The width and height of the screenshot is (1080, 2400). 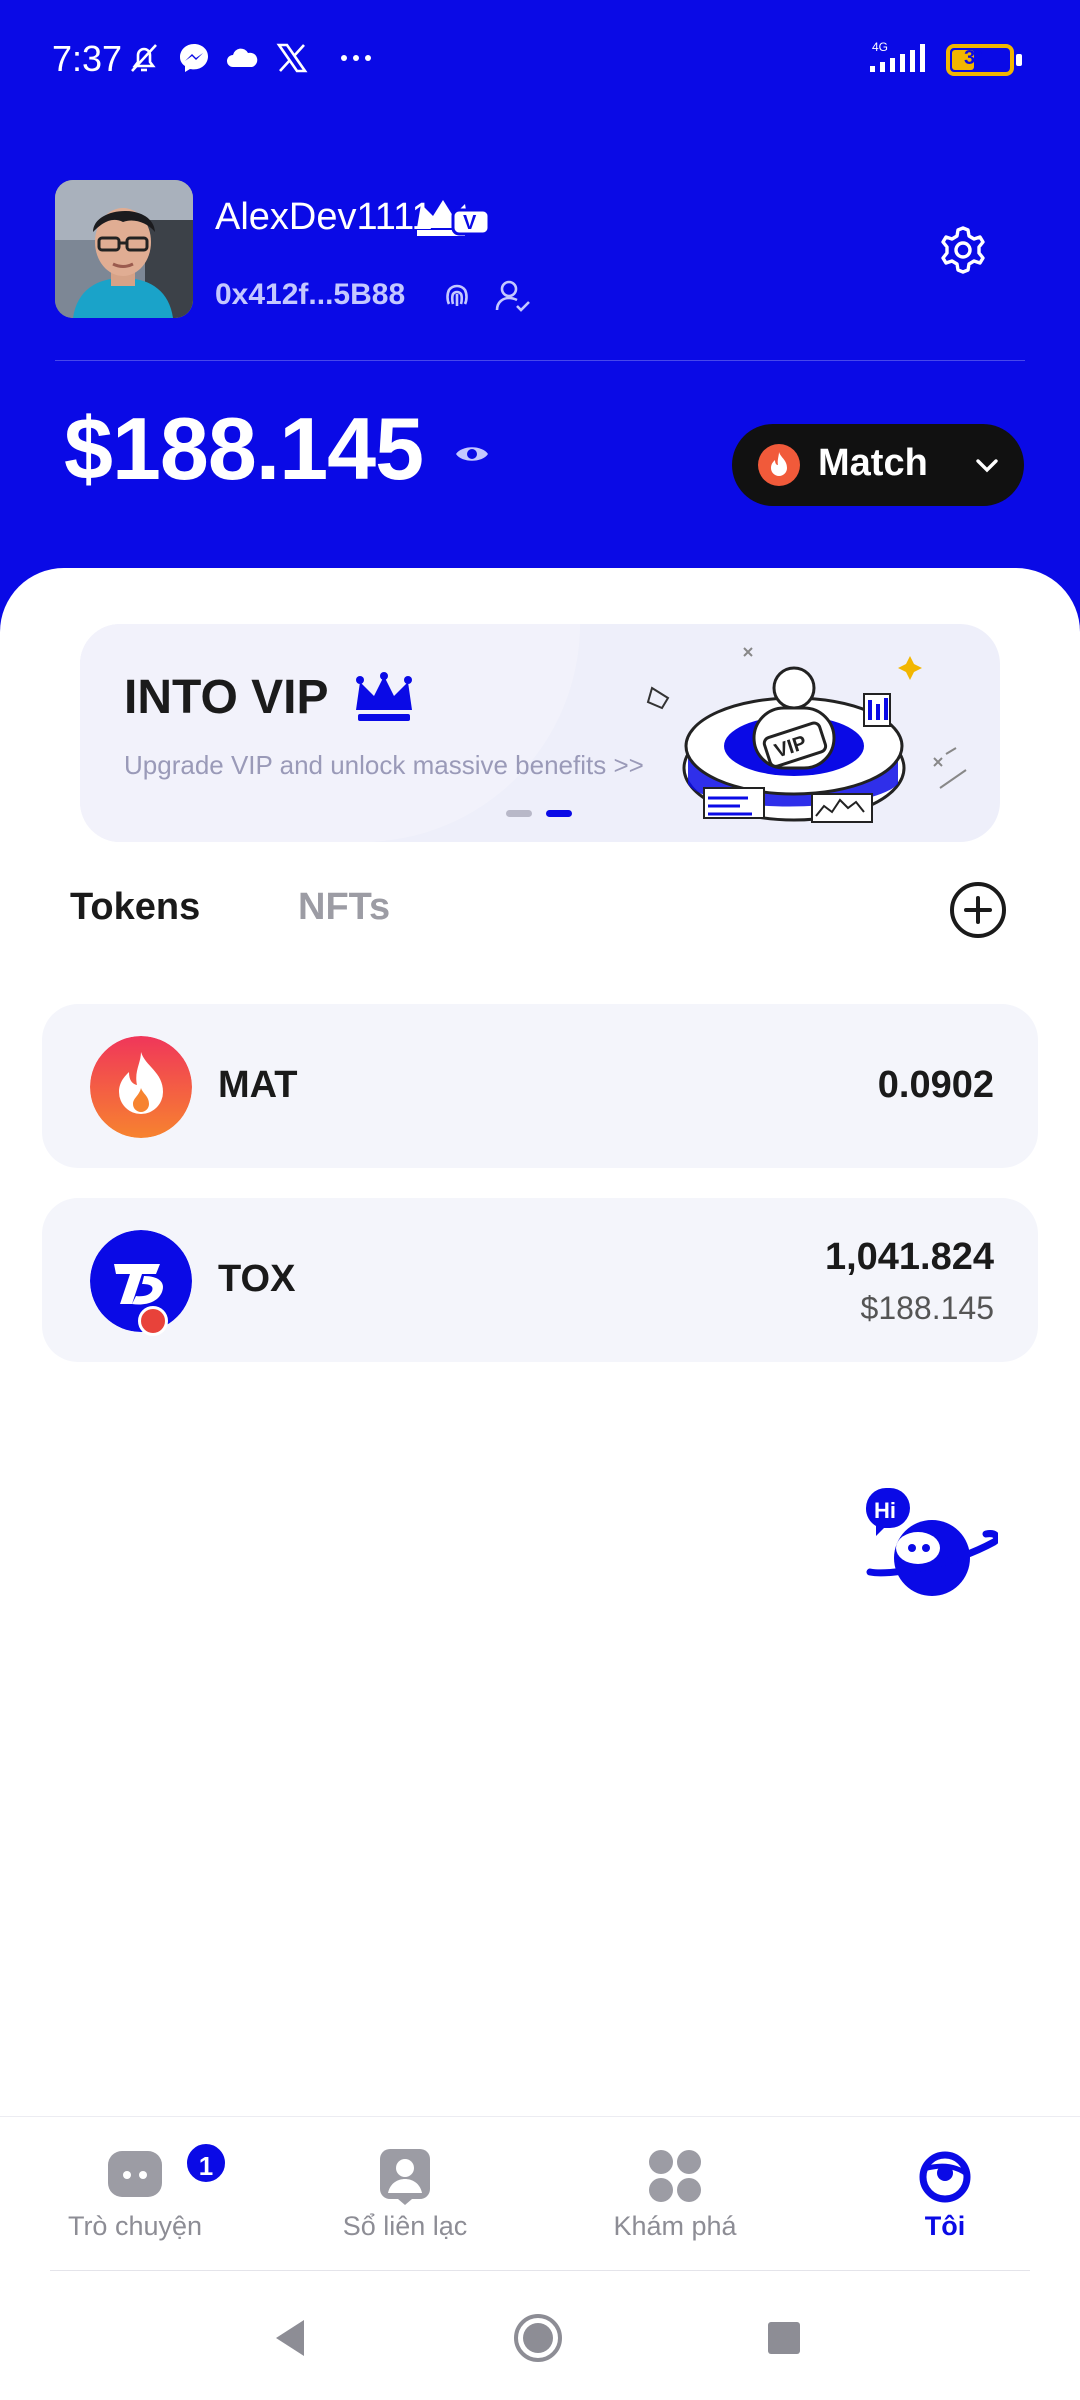 I want to click on eye-icon, so click(x=472, y=454).